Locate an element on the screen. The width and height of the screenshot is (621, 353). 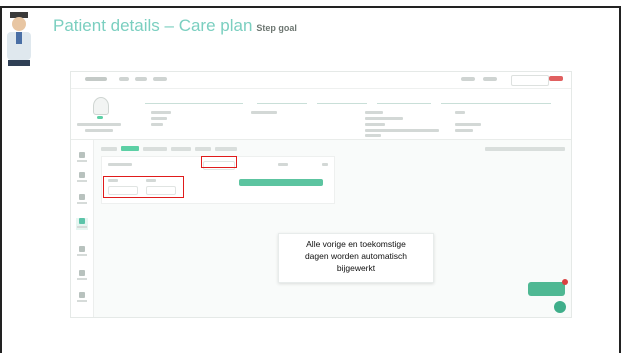
nav-item-care-plan is located at coordinates (82, 224).